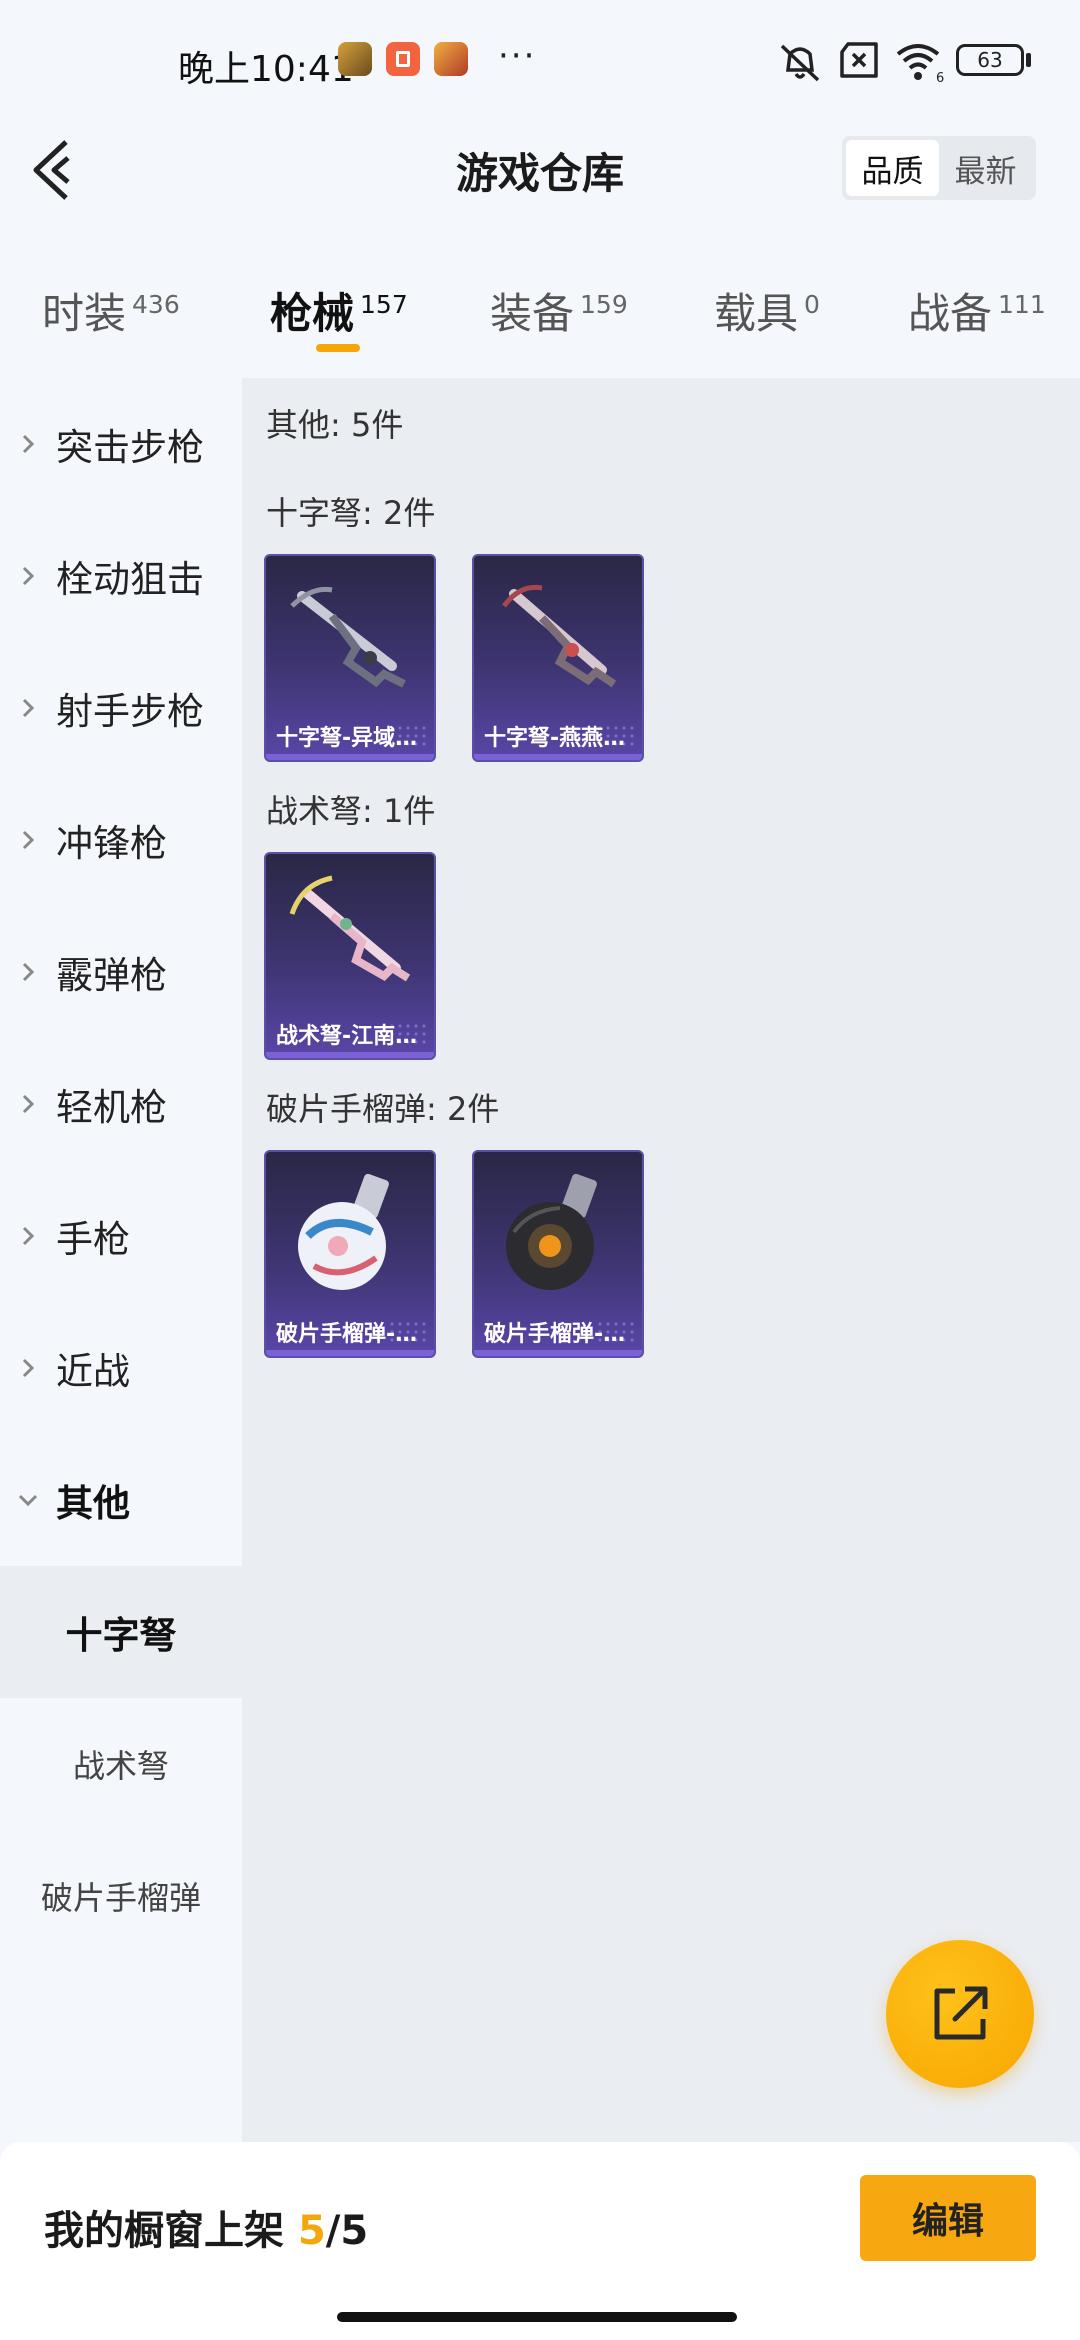 Image resolution: width=1080 pixels, height=2340 pixels. I want to click on tab-count: 0, so click(812, 304).